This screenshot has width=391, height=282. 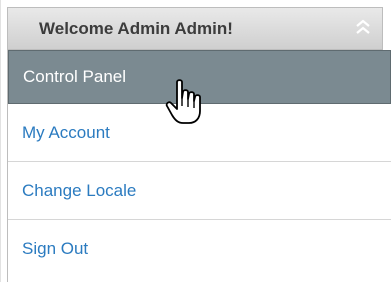 What do you see at coordinates (0, 141) in the screenshot?
I see `left-edge-rule` at bounding box center [0, 141].